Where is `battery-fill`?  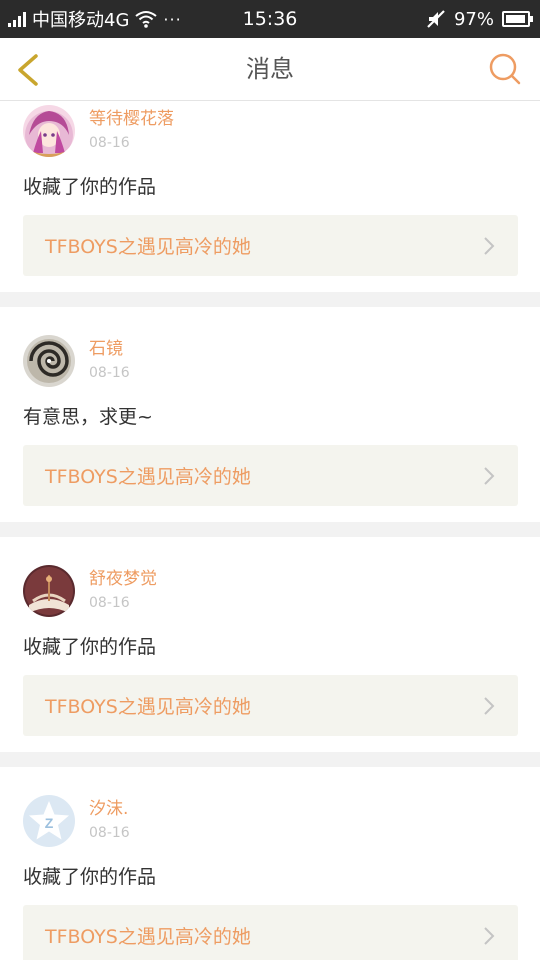
battery-fill is located at coordinates (516, 19).